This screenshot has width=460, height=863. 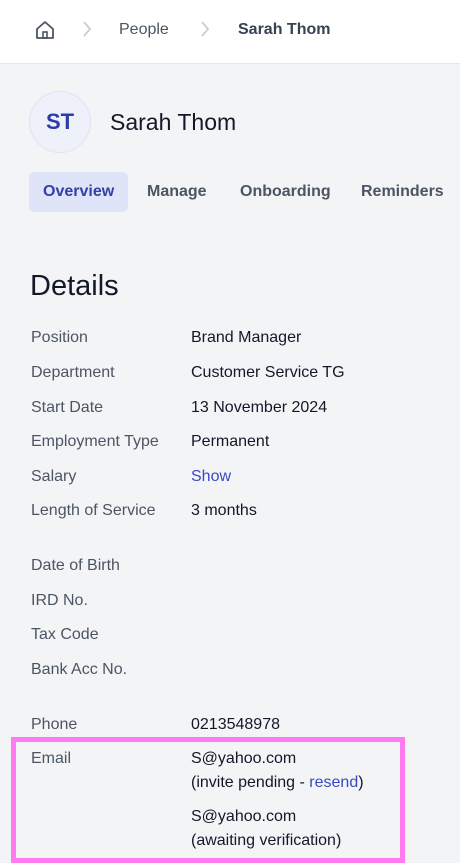 What do you see at coordinates (246, 337) in the screenshot?
I see `position-value: Brand Manager` at bounding box center [246, 337].